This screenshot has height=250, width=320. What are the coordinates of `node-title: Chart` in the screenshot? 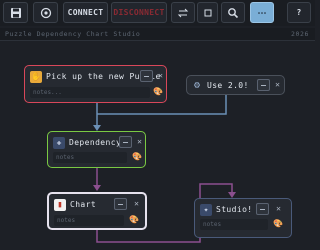 It's located at (83, 204).